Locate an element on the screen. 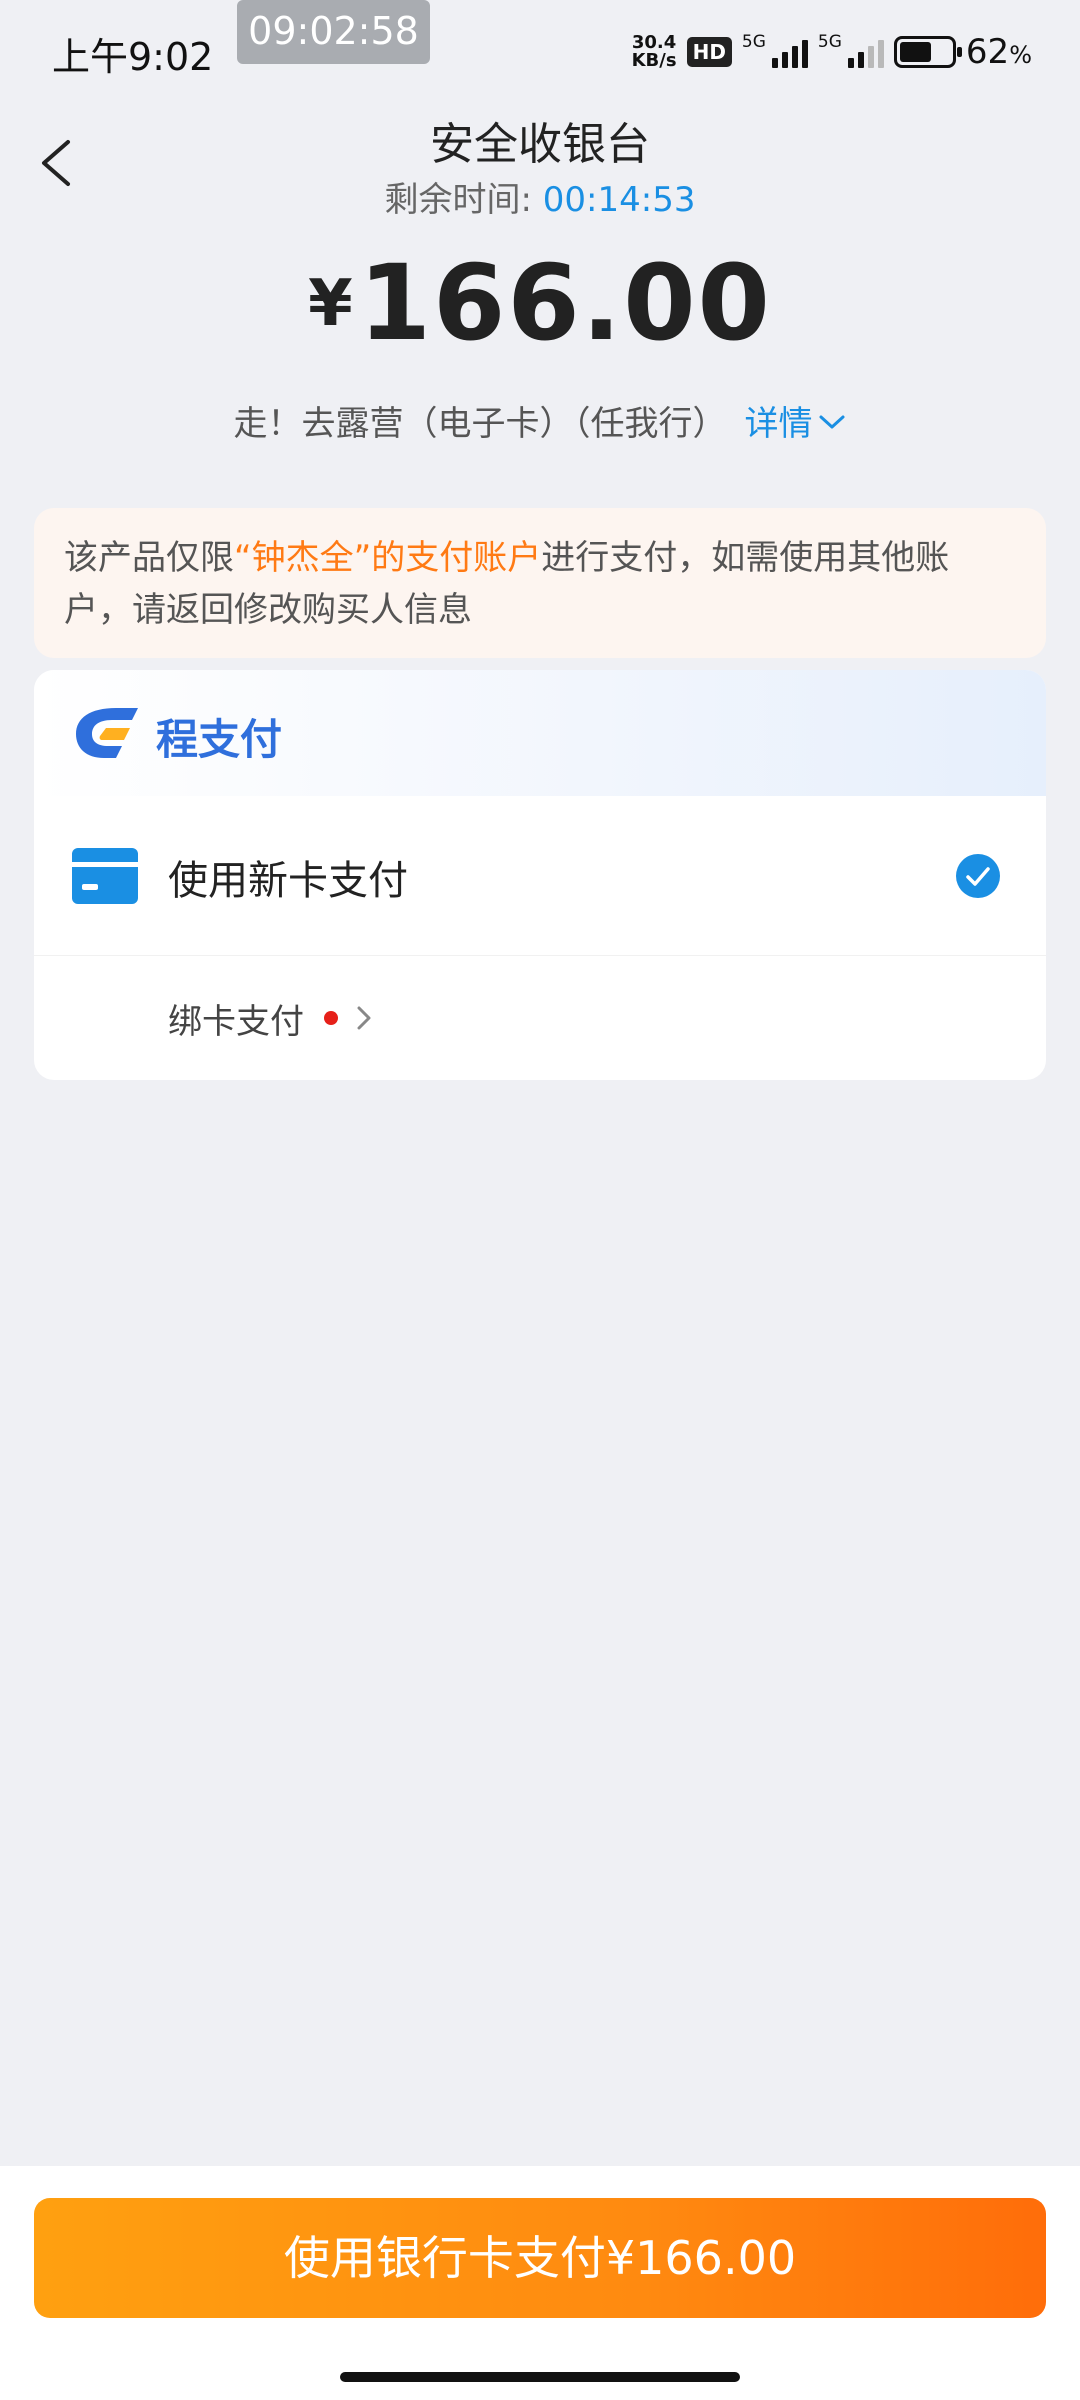  countdown-value: 00:14:53 is located at coordinates (619, 200).